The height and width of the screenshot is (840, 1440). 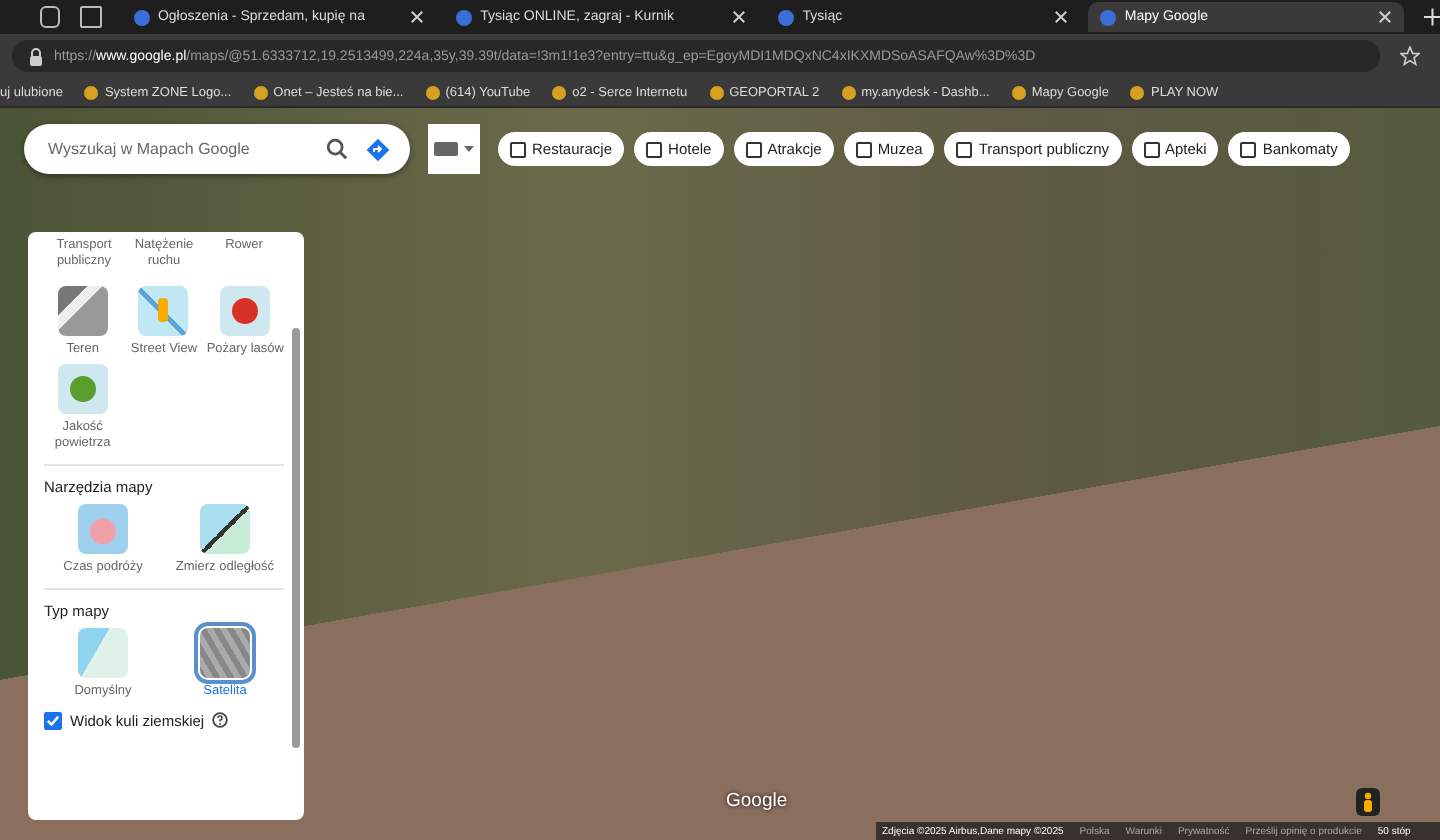 I want to click on tab-actions-icon, so click(x=91, y=17).